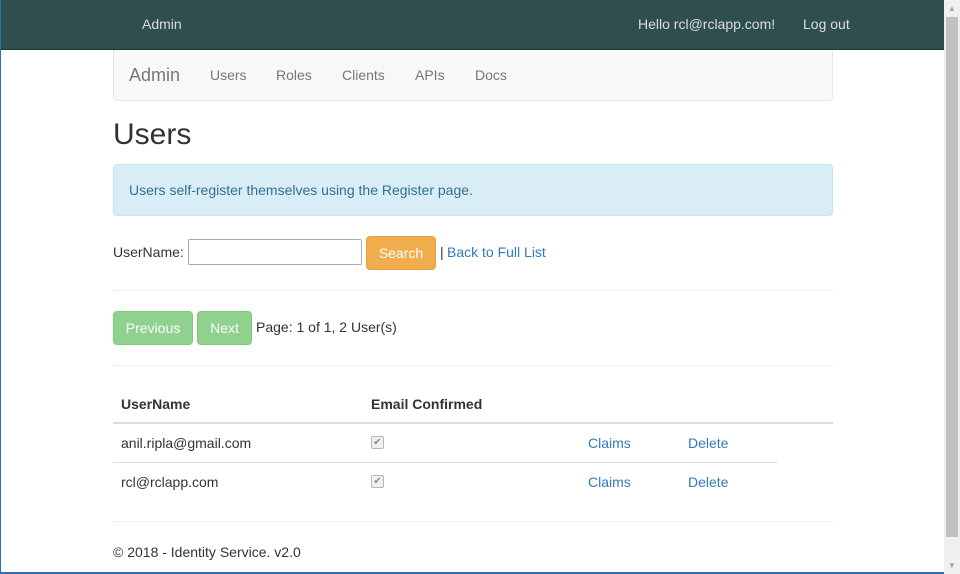 The width and height of the screenshot is (960, 574). Describe the element at coordinates (275, 252) in the screenshot. I see `username-search-input` at that location.